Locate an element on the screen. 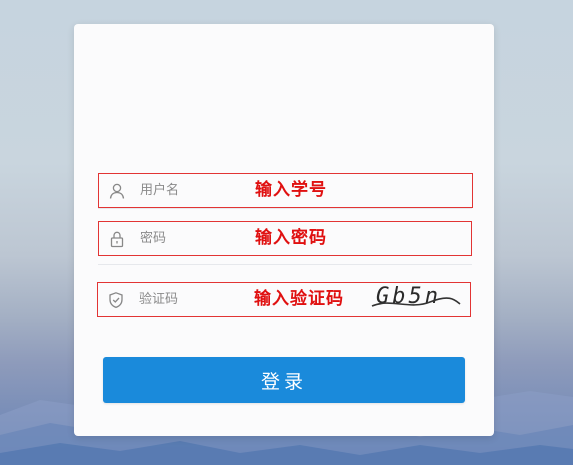  password-field: 密码 输入密码 is located at coordinates (285, 238).